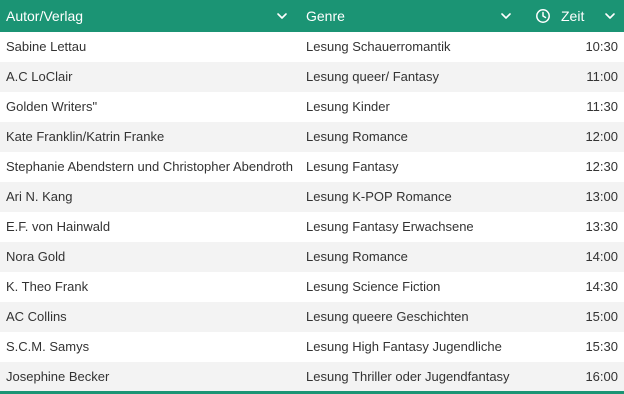 The height and width of the screenshot is (394, 624). What do you see at coordinates (39, 196) in the screenshot?
I see `author-cell: Ari N. Kang` at bounding box center [39, 196].